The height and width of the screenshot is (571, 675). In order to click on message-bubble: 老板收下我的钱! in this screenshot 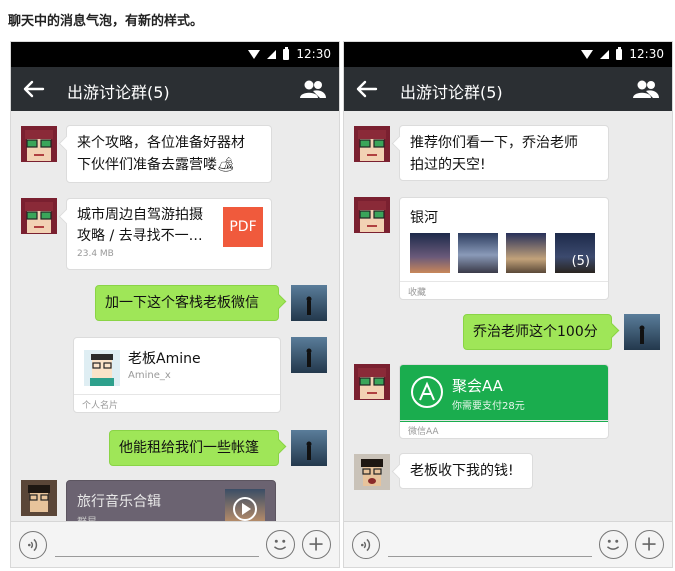, I will do `click(466, 471)`.